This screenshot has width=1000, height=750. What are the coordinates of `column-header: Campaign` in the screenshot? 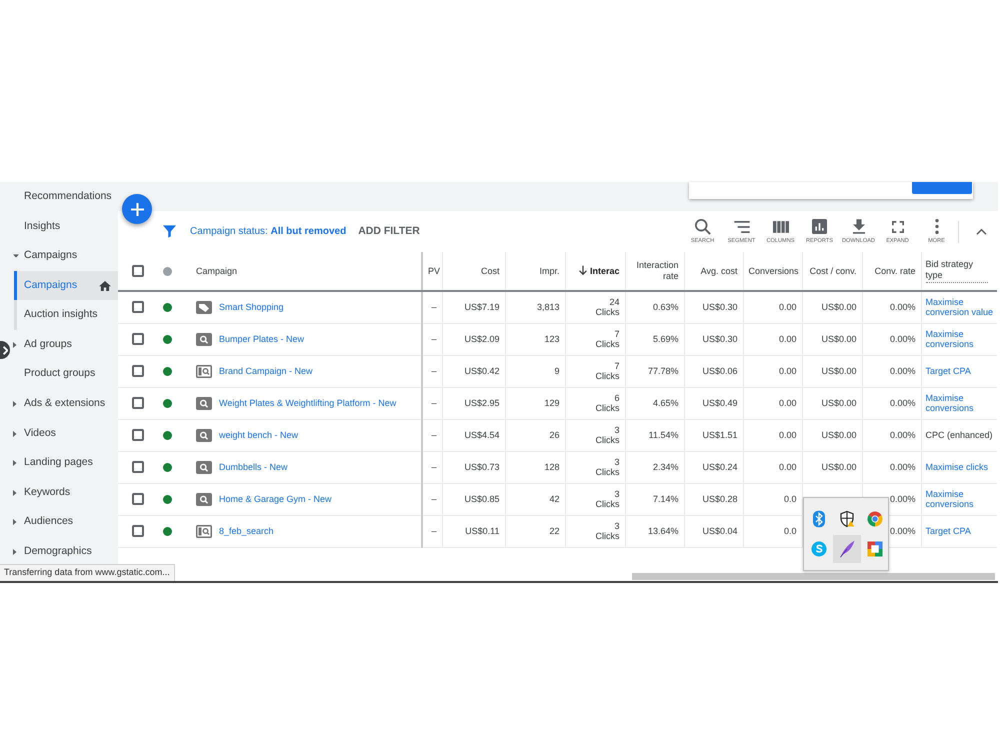 It's located at (217, 271).